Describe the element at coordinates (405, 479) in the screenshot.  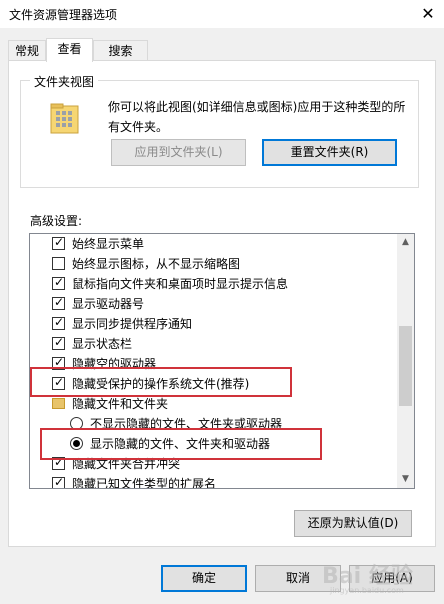
I see `scroll-down-icon: ▼` at that location.